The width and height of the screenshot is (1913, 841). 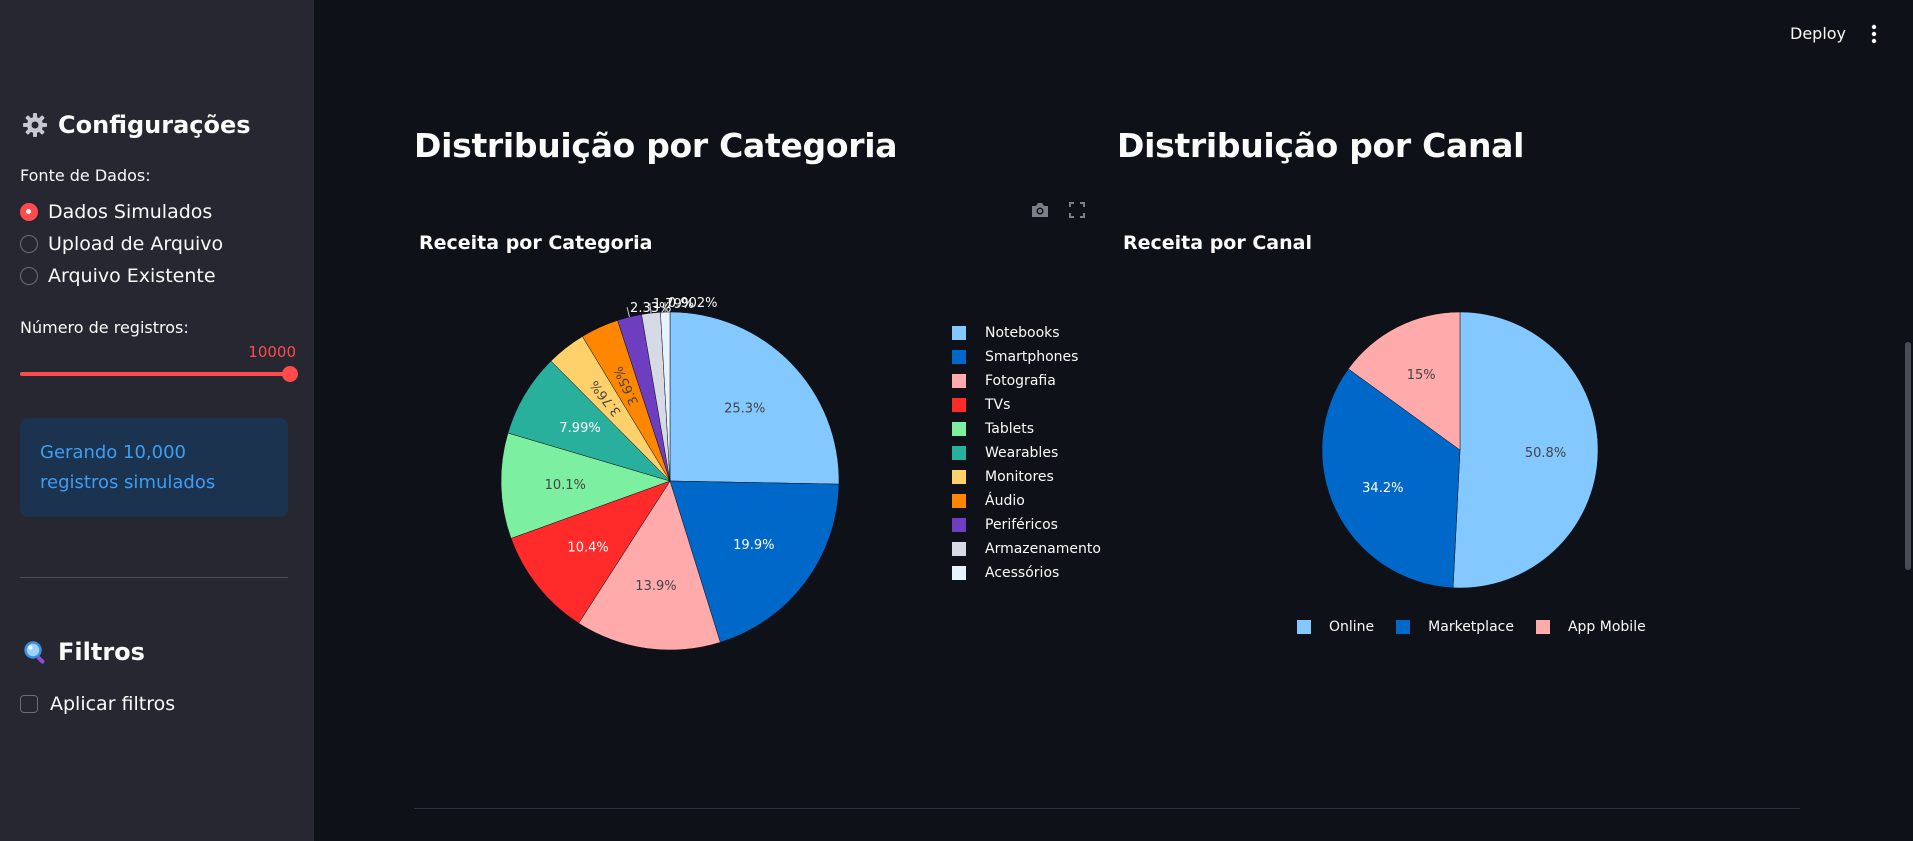 I want to click on radio-label: Upload de Arquivo, so click(x=136, y=244).